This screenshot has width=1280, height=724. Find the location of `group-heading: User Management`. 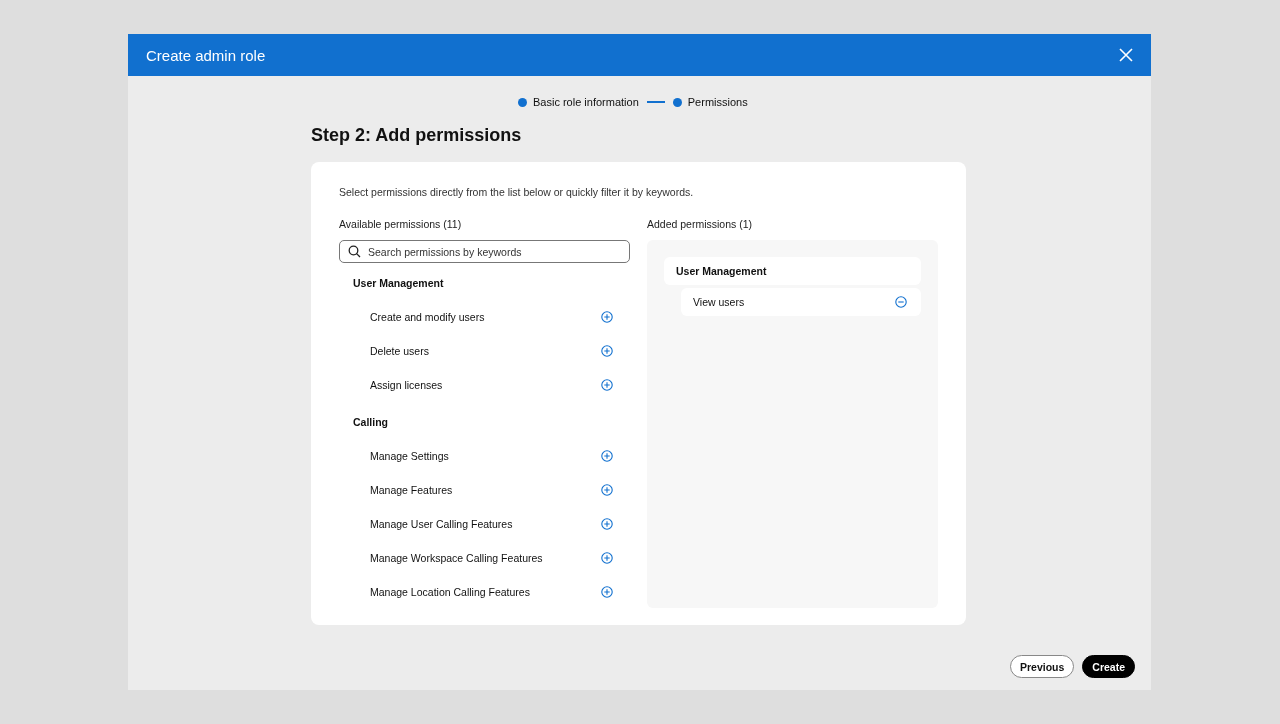

group-heading: User Management is located at coordinates (398, 283).